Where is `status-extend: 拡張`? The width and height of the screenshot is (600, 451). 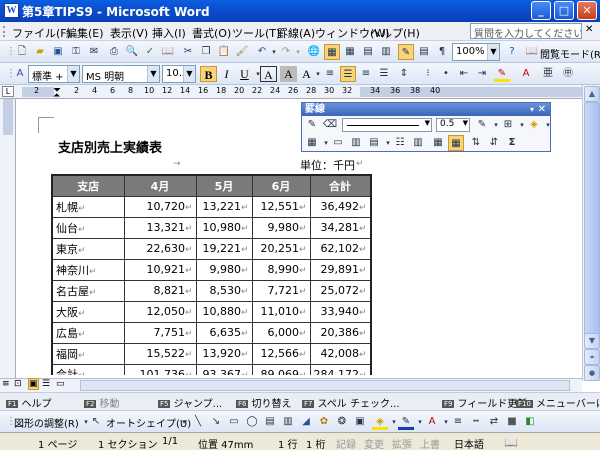 status-extend: 拡張 is located at coordinates (402, 443).